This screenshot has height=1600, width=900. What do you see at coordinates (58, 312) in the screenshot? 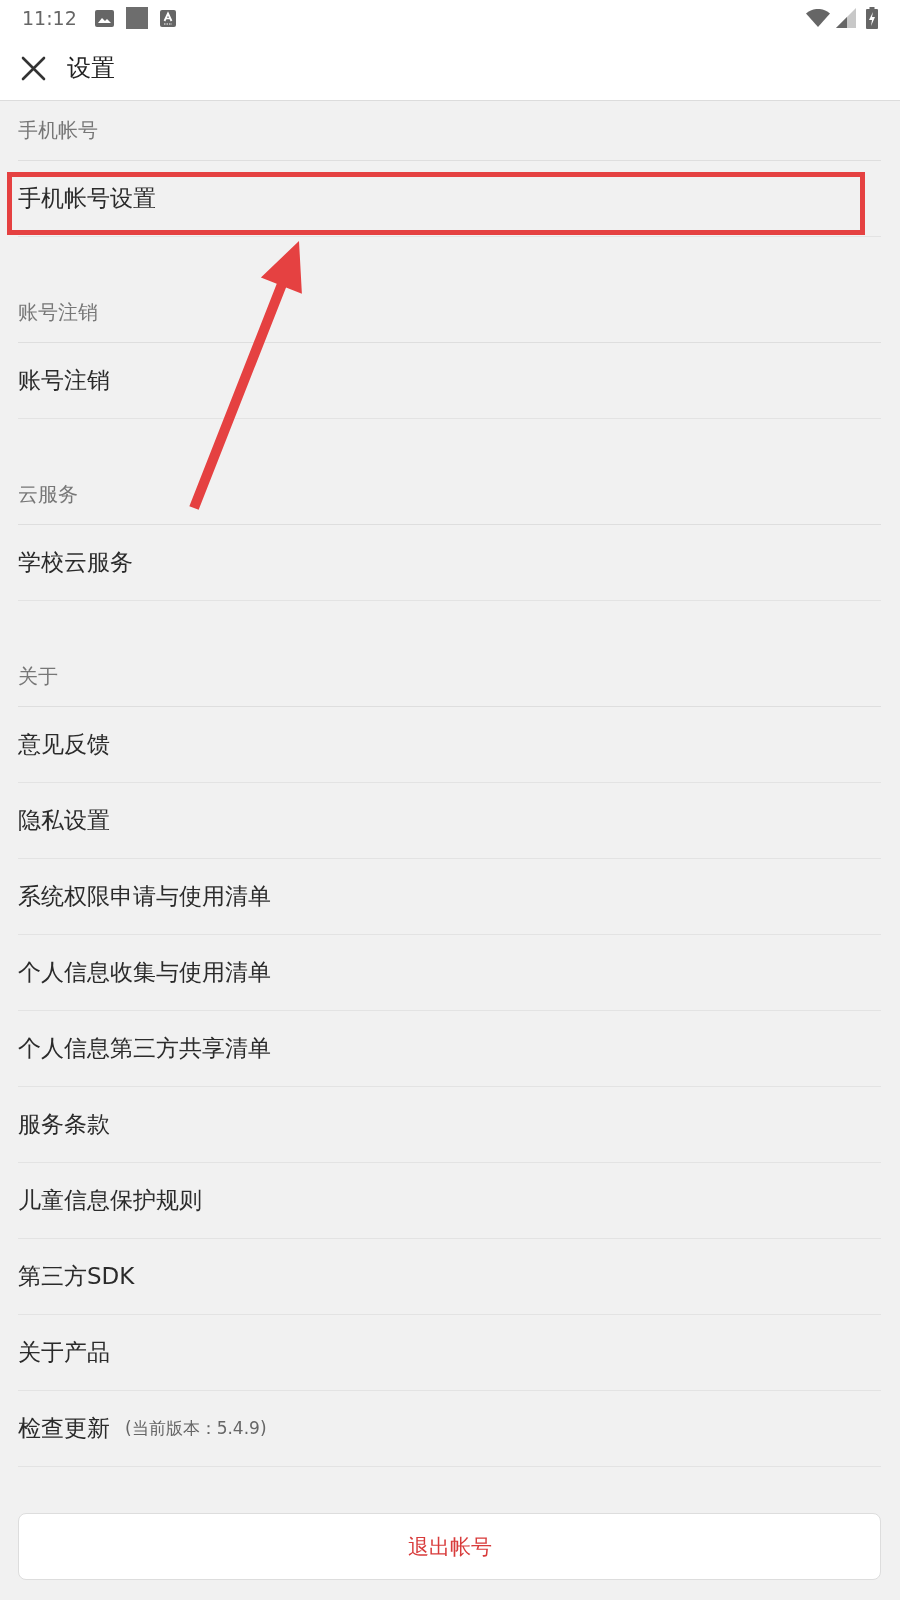
I see `section-header: 账号注销` at bounding box center [58, 312].